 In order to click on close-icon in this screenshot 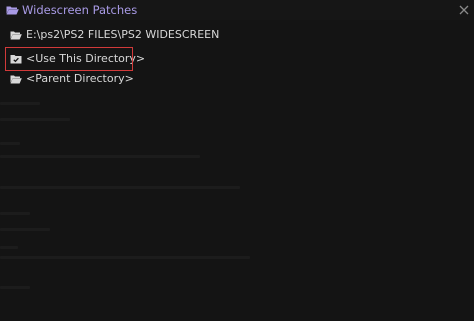, I will do `click(464, 10)`.